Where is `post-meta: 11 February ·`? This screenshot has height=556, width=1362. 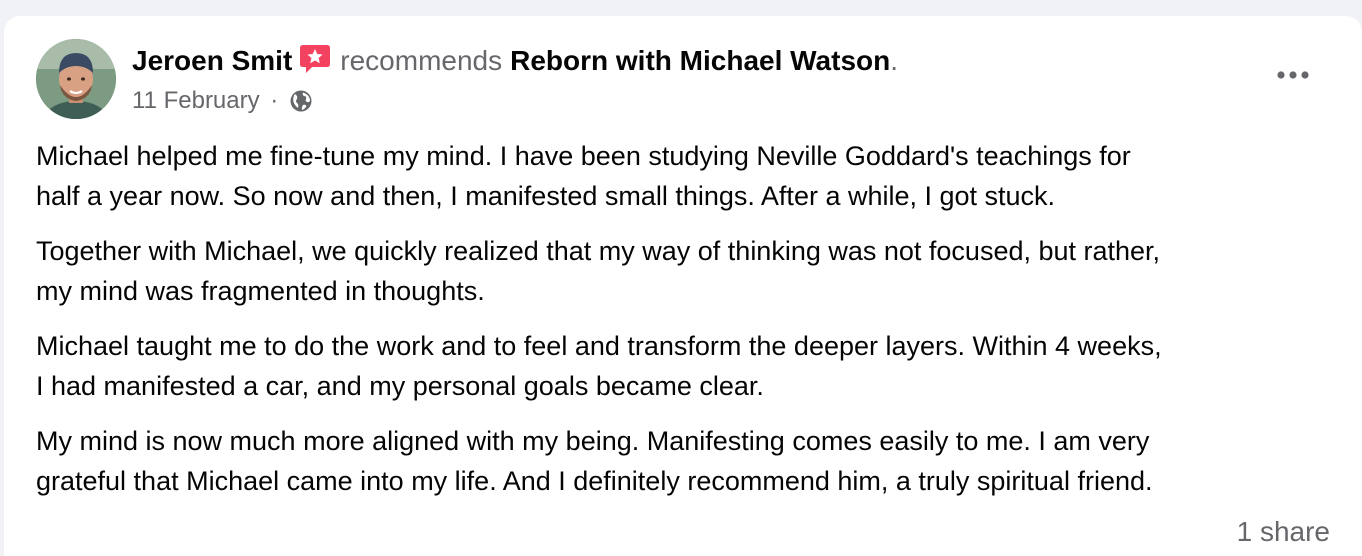
post-meta: 11 February · is located at coordinates (222, 101).